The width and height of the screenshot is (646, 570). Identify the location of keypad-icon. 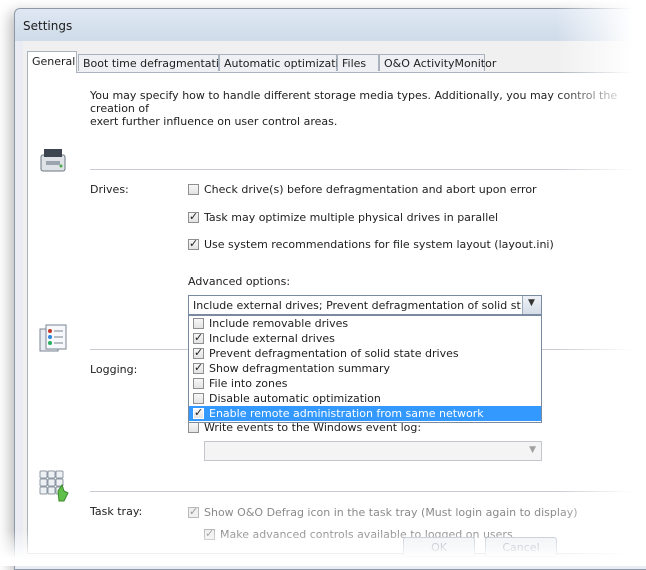
(54, 486).